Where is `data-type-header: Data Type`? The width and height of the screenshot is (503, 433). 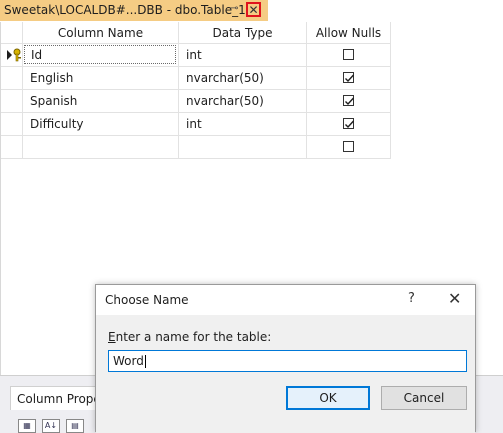
data-type-header: Data Type is located at coordinates (243, 33).